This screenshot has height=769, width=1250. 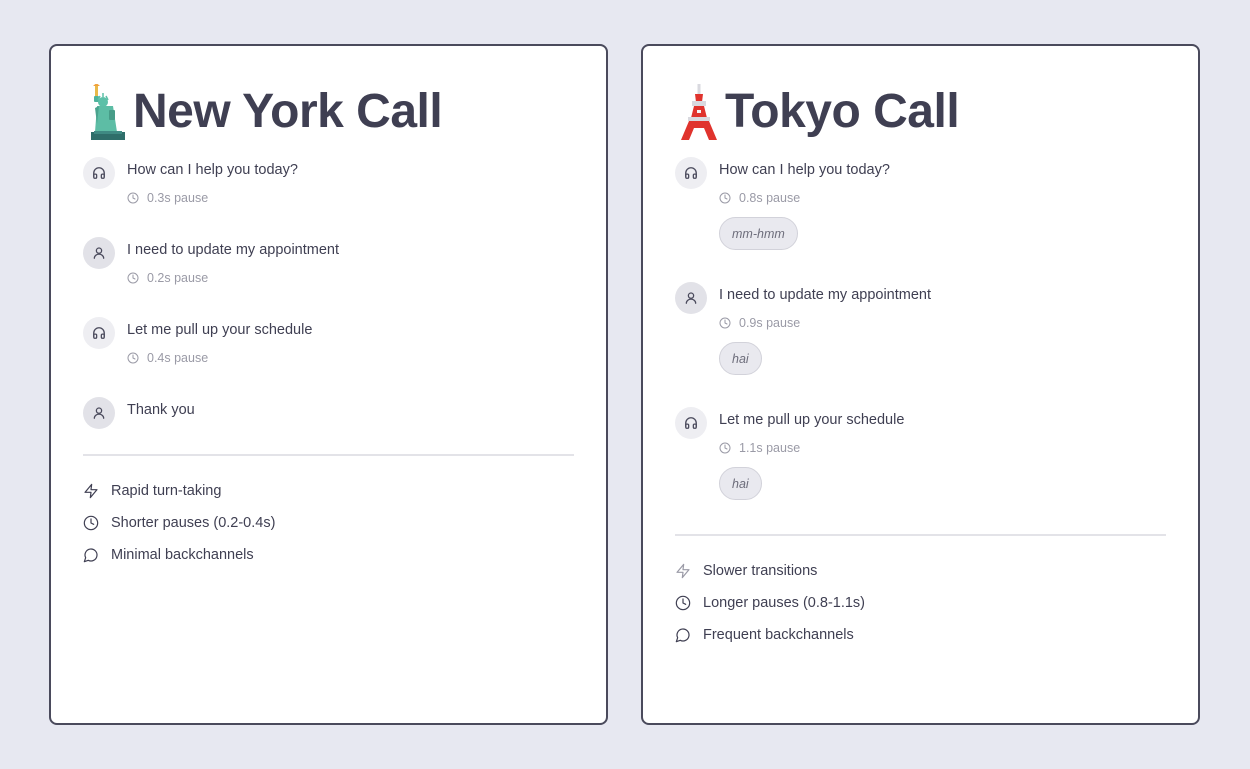 I want to click on feature-label: Minimal backchannels, so click(x=182, y=555).